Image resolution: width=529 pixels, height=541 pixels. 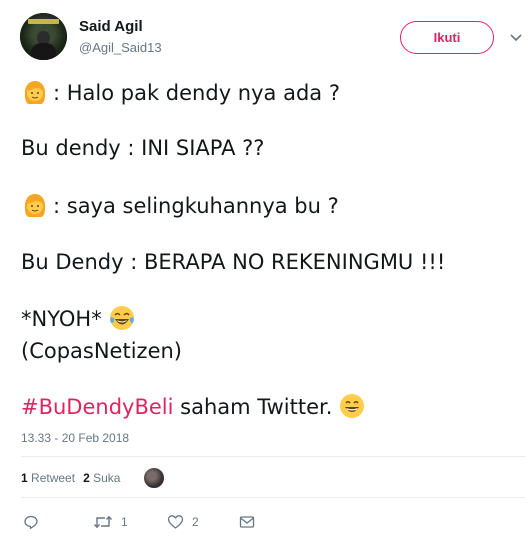 What do you see at coordinates (124, 522) in the screenshot?
I see `retweet-count: 1` at bounding box center [124, 522].